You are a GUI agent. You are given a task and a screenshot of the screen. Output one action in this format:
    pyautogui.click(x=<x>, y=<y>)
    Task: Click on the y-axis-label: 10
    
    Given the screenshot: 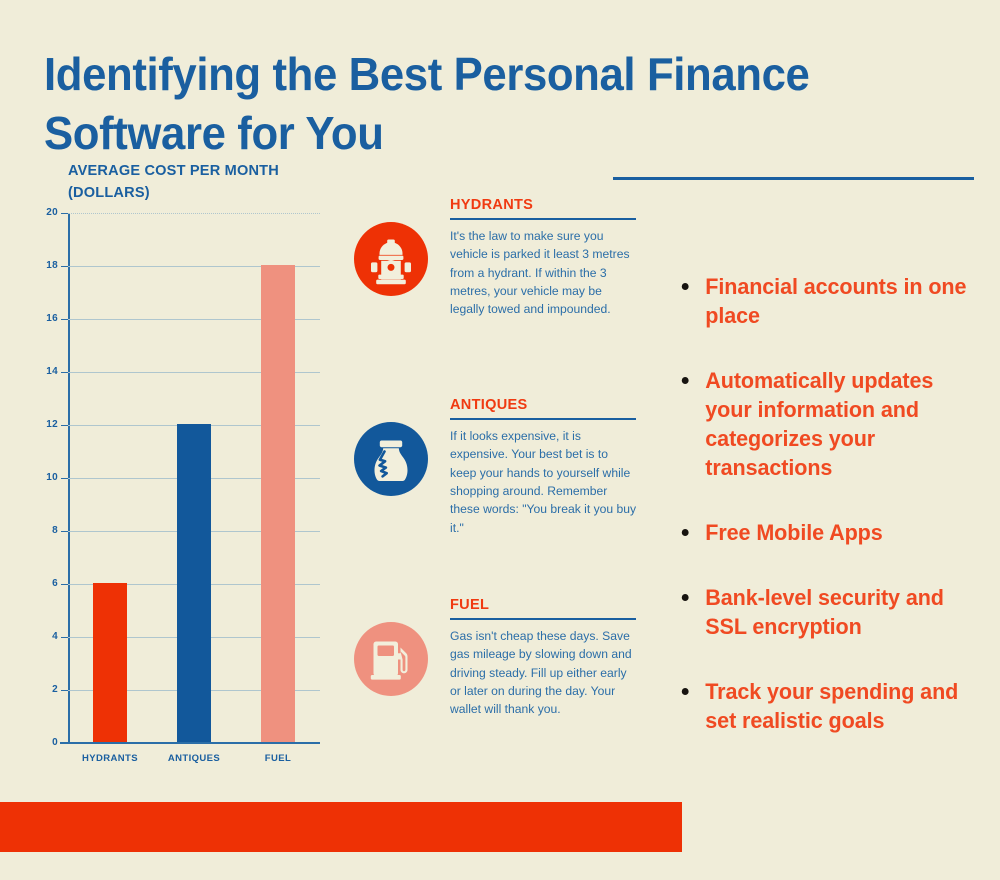 What is the action you would take?
    pyautogui.click(x=52, y=477)
    